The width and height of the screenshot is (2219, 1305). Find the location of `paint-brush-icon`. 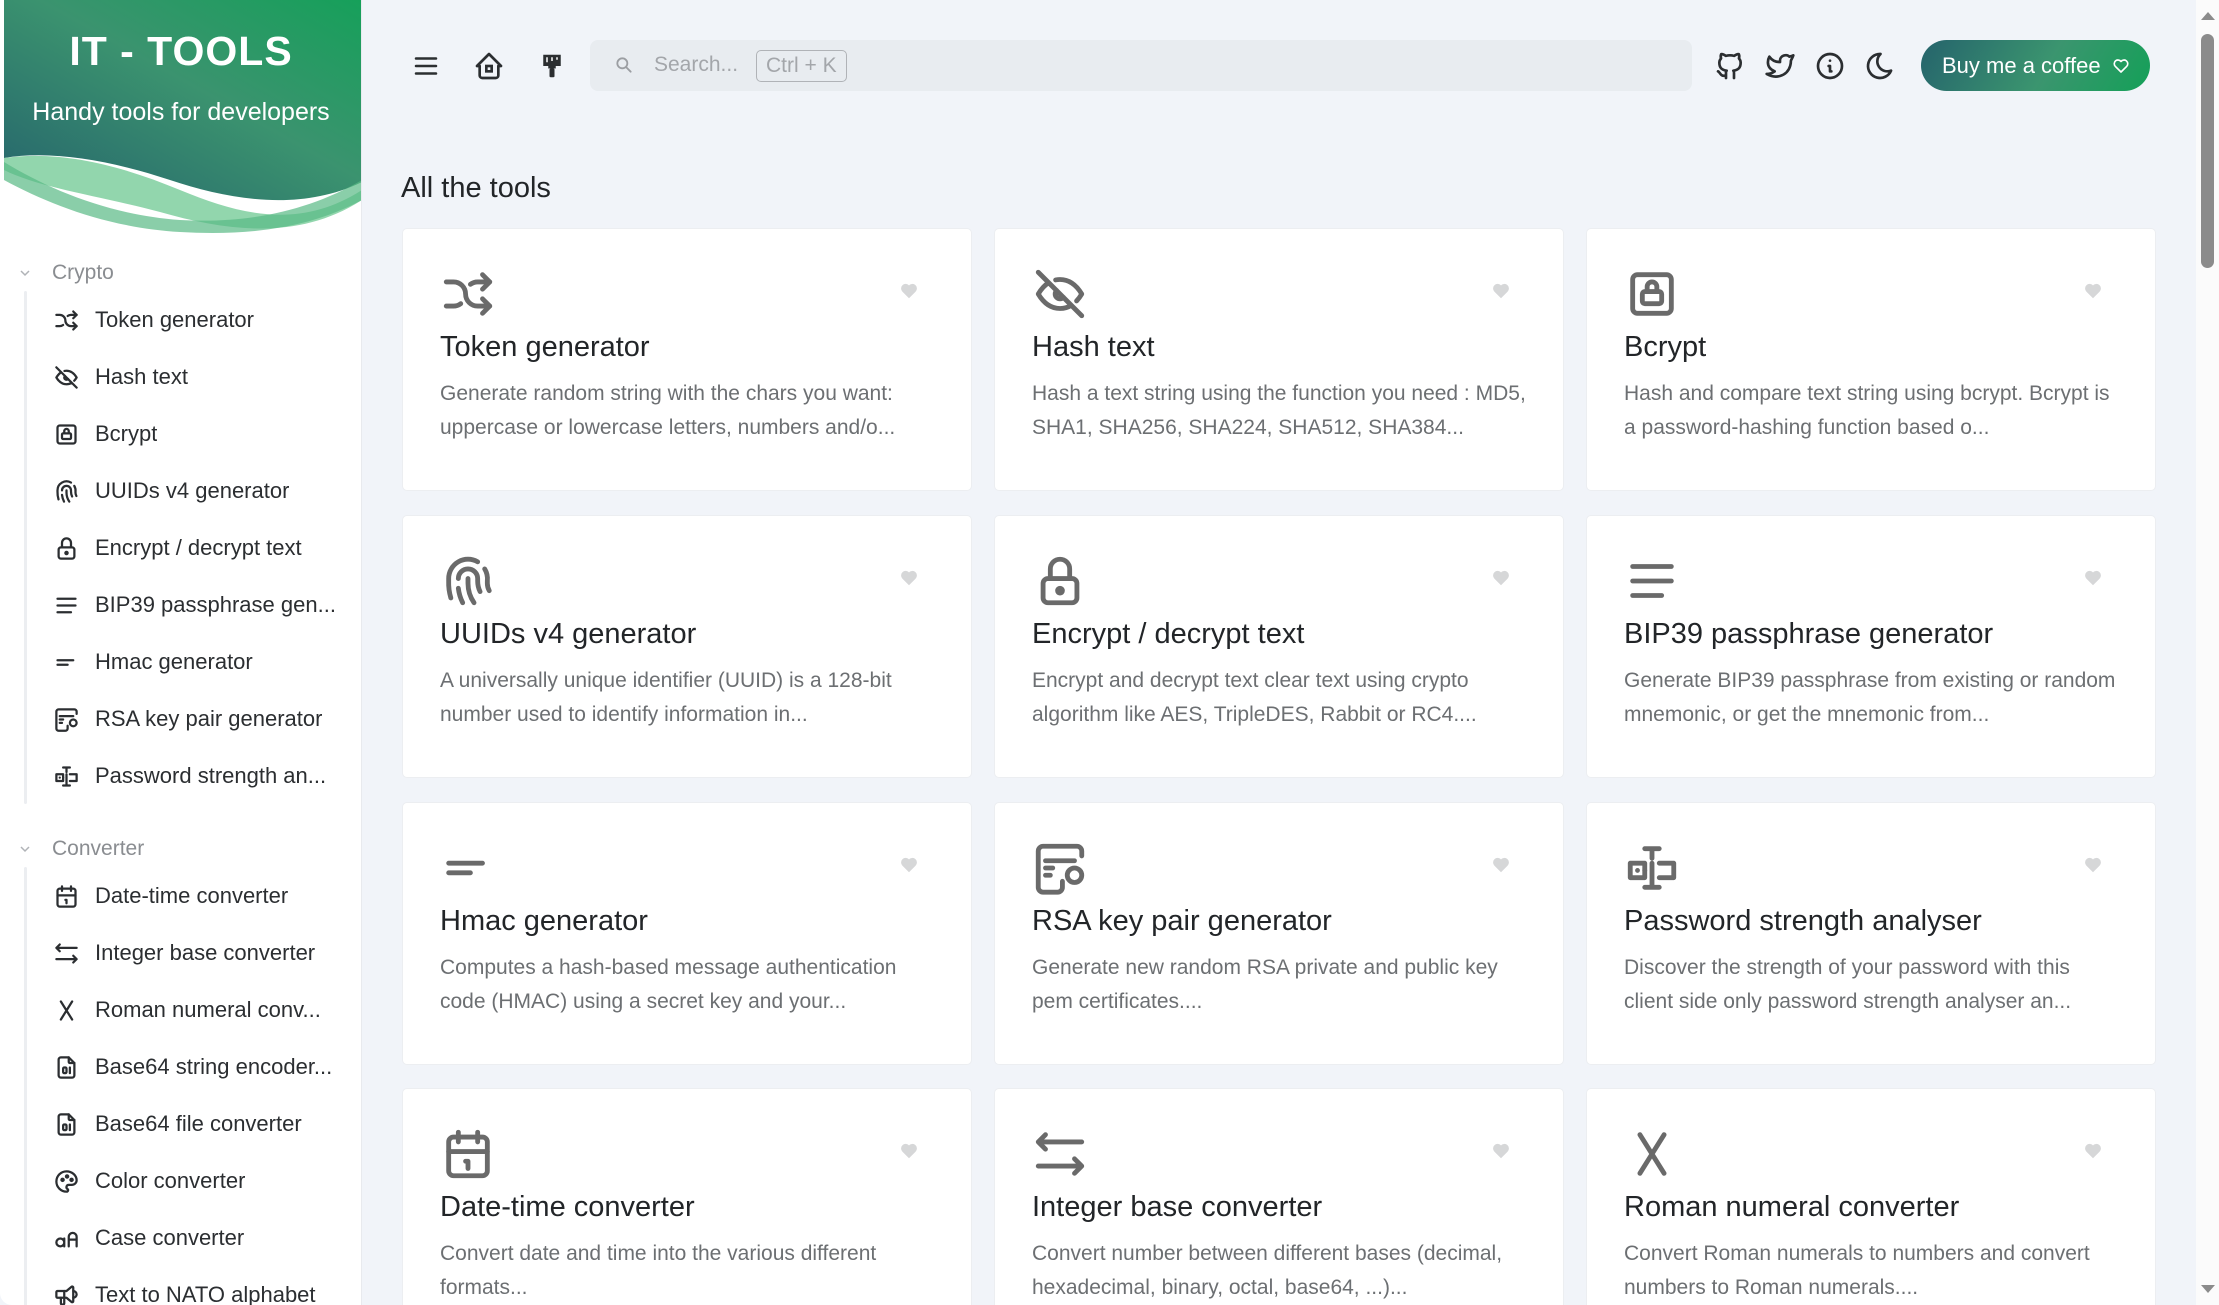

paint-brush-icon is located at coordinates (552, 66).